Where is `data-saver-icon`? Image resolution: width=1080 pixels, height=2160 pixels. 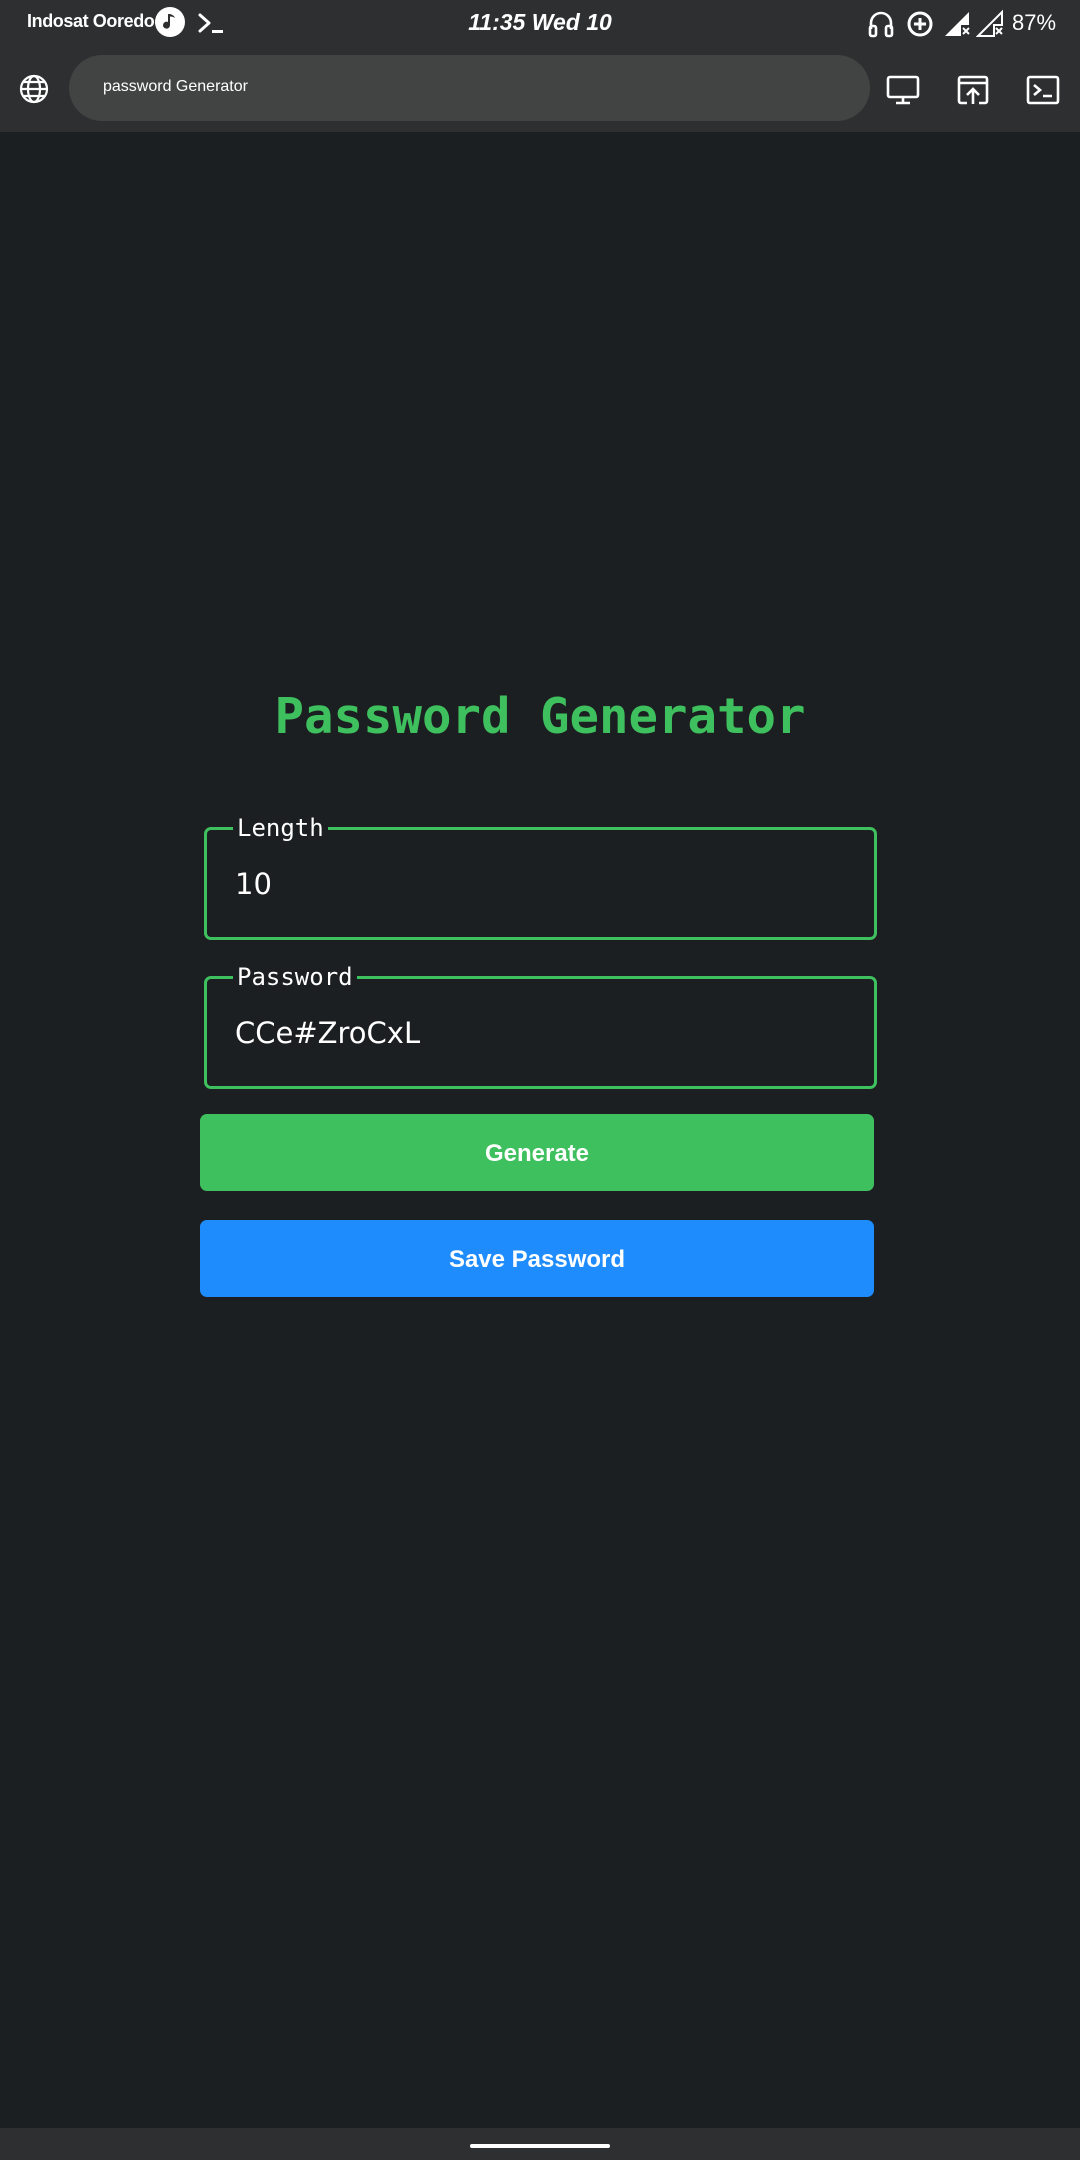
data-saver-icon is located at coordinates (920, 24).